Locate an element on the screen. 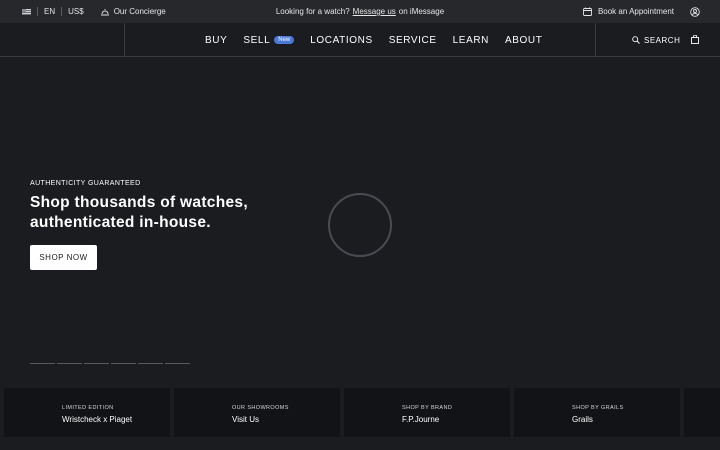  nav-item-learn: LEARN is located at coordinates (471, 40).